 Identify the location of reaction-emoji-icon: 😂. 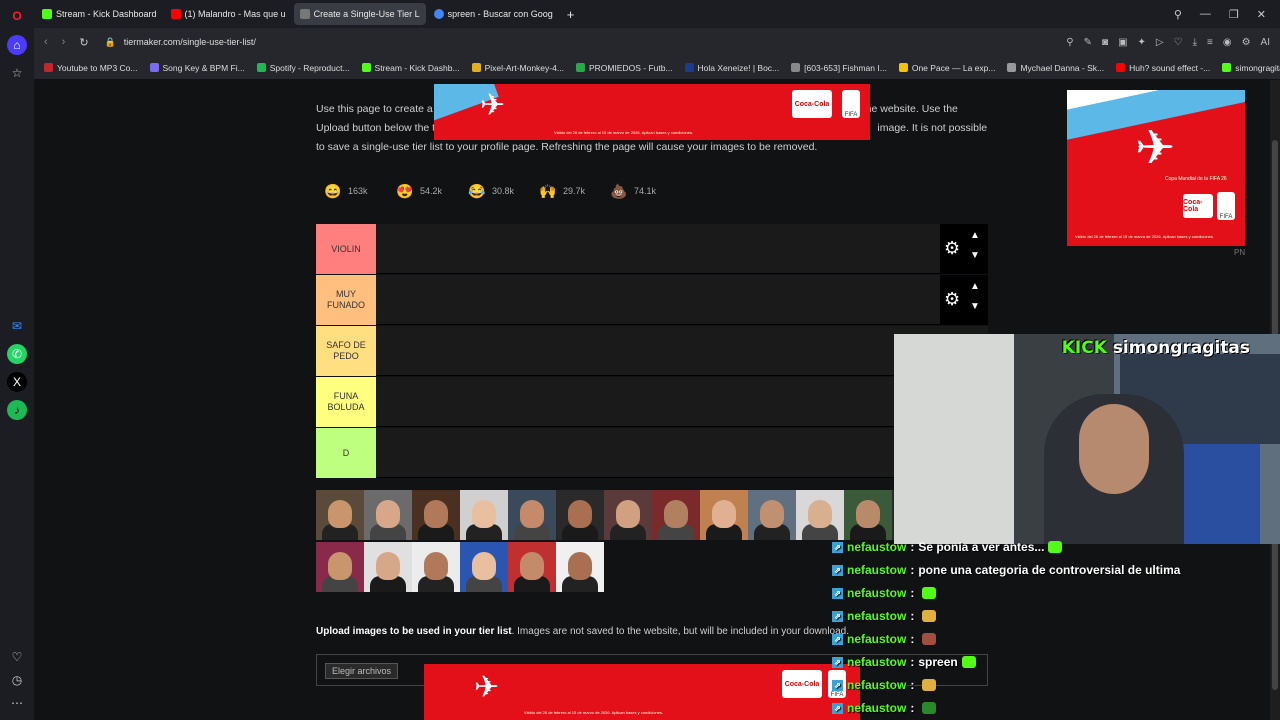
(477, 190).